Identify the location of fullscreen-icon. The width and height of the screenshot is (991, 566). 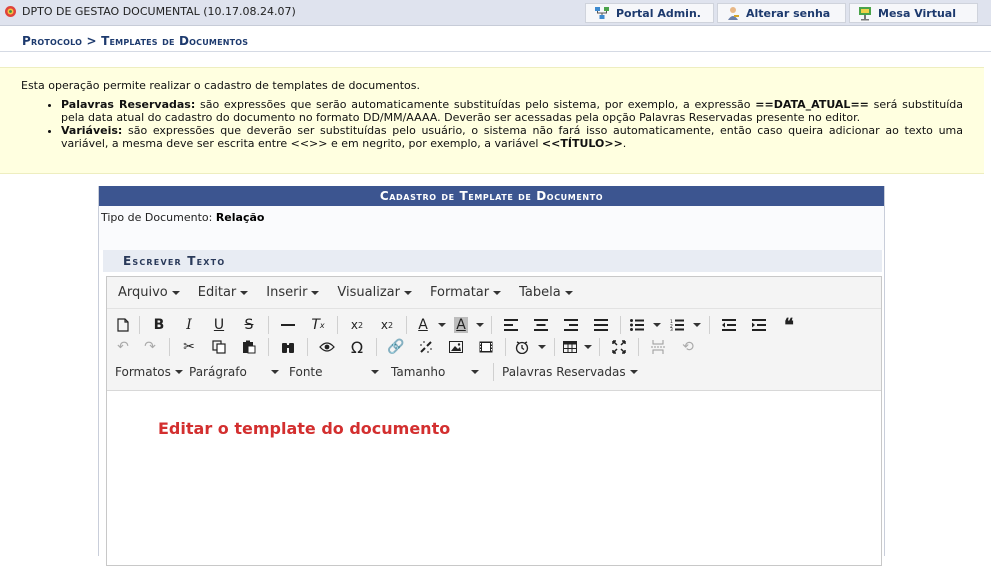
(619, 347).